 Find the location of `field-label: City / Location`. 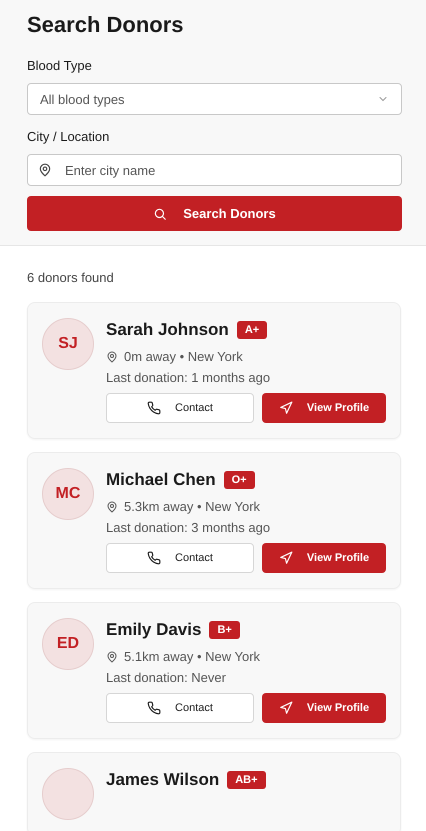

field-label: City / Location is located at coordinates (68, 136).